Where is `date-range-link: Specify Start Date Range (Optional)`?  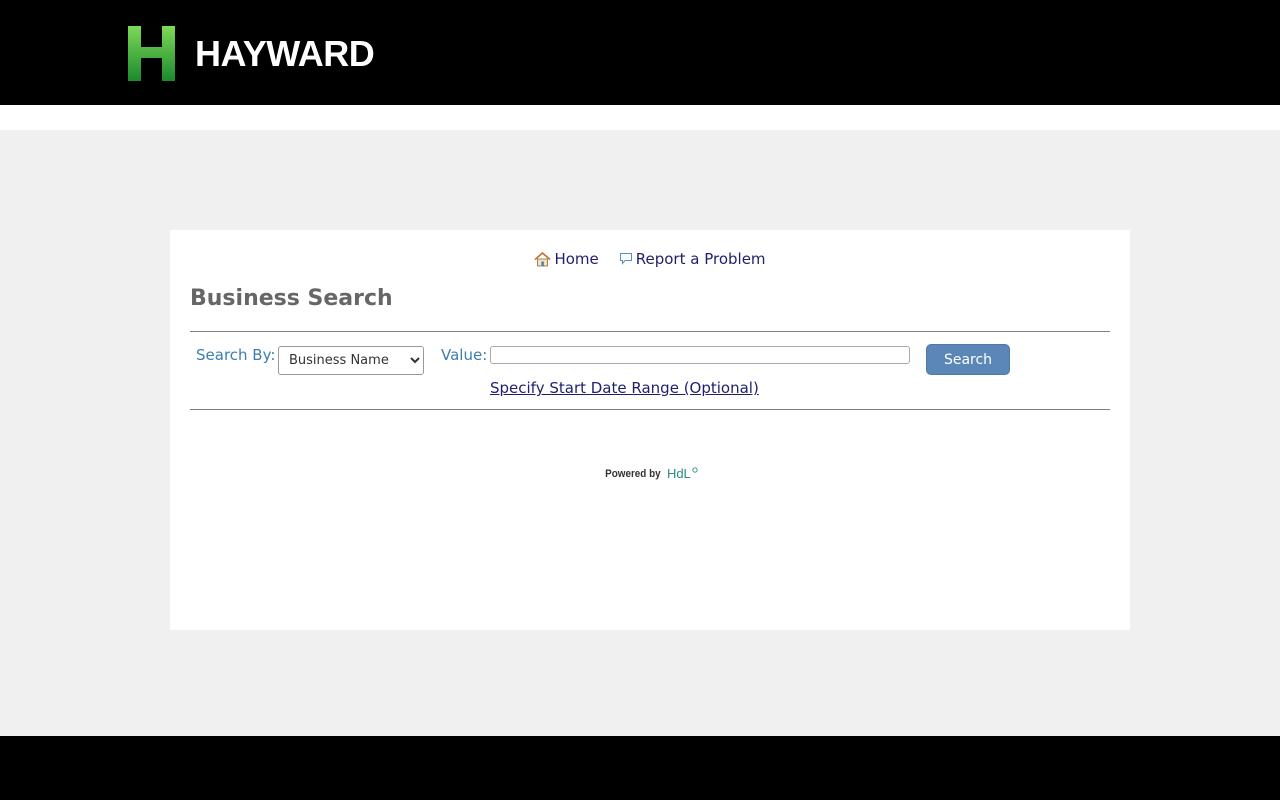 date-range-link: Specify Start Date Range (Optional) is located at coordinates (624, 388).